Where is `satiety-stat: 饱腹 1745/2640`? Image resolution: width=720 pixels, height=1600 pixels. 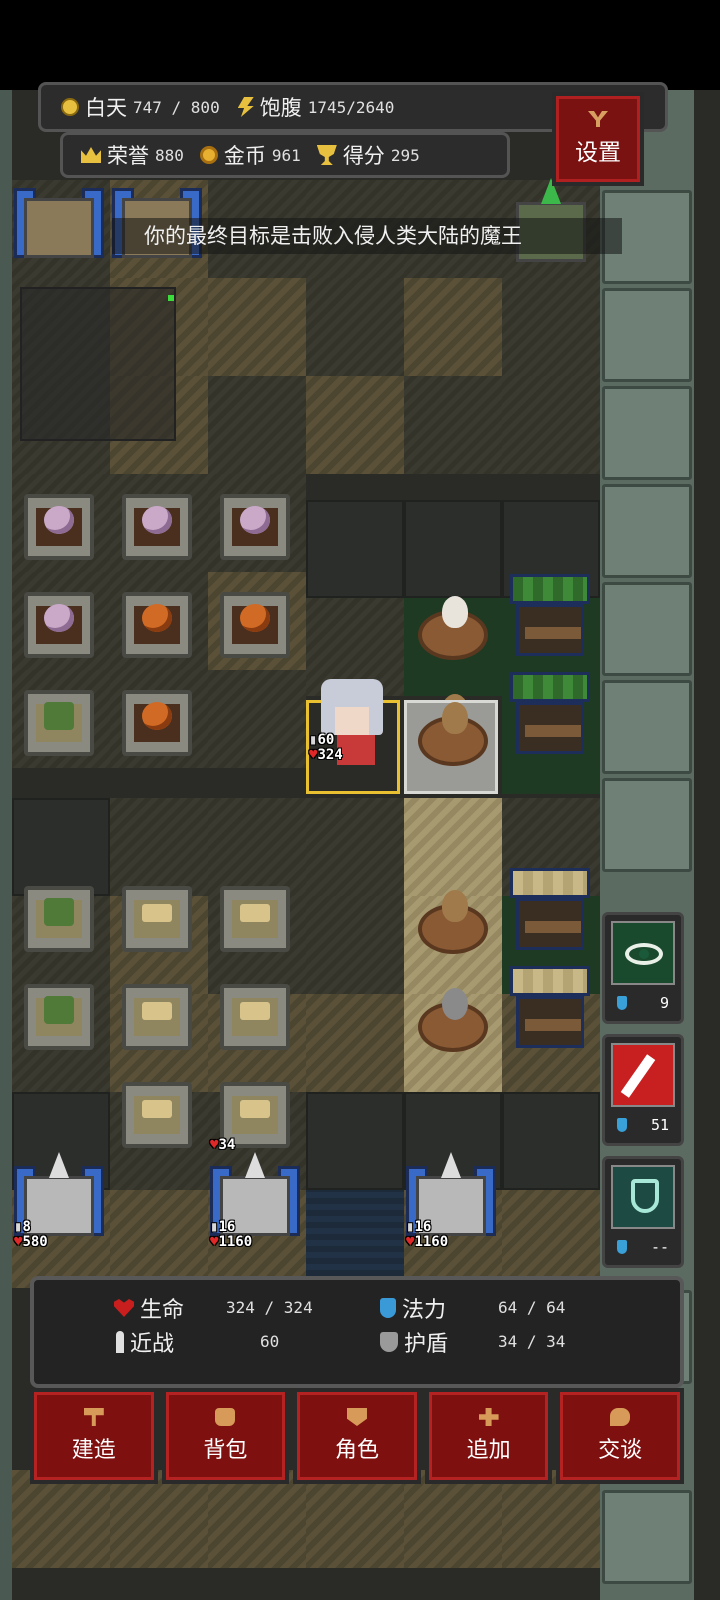
satiety-stat: 饱腹 1745/2640 is located at coordinates (315, 107).